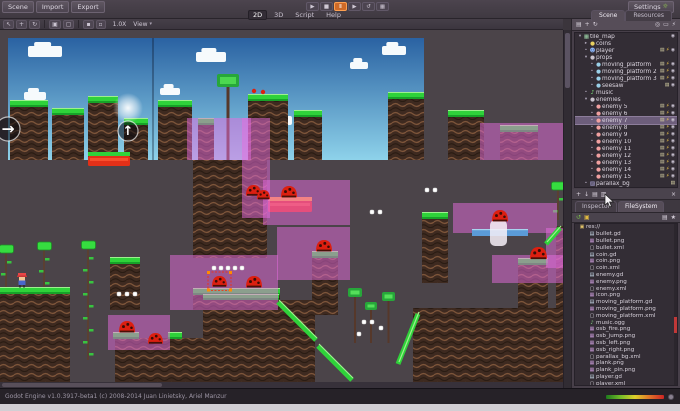  What do you see at coordinates (333, 15) in the screenshot?
I see `tab-help: Help` at bounding box center [333, 15].